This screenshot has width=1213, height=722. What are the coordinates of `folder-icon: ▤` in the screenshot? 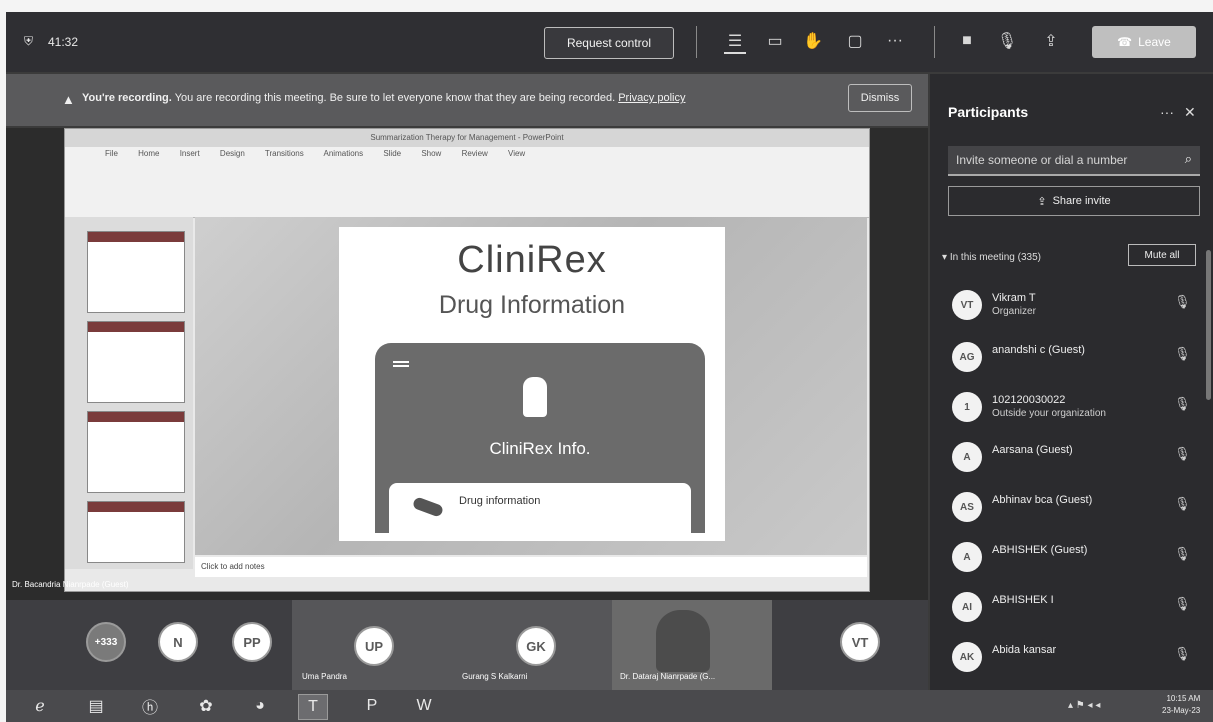 It's located at (96, 706).